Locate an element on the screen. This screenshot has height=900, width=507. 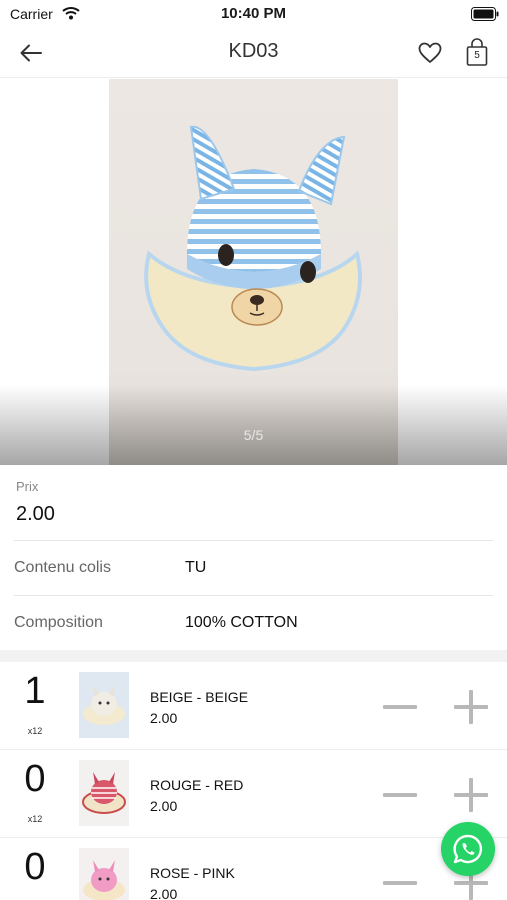
cart-button: 5 is located at coordinates (477, 53).